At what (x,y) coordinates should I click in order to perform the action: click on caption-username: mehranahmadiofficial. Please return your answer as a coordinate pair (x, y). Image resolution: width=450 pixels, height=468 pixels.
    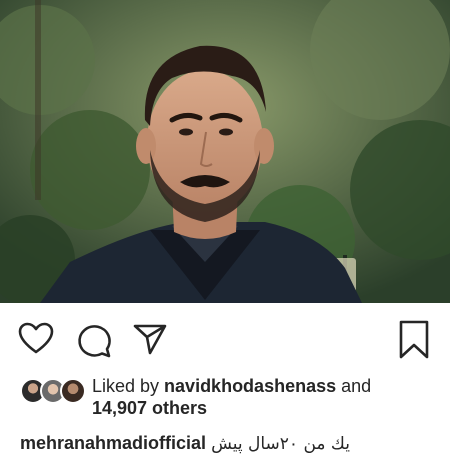
    Looking at the image, I should click on (113, 443).